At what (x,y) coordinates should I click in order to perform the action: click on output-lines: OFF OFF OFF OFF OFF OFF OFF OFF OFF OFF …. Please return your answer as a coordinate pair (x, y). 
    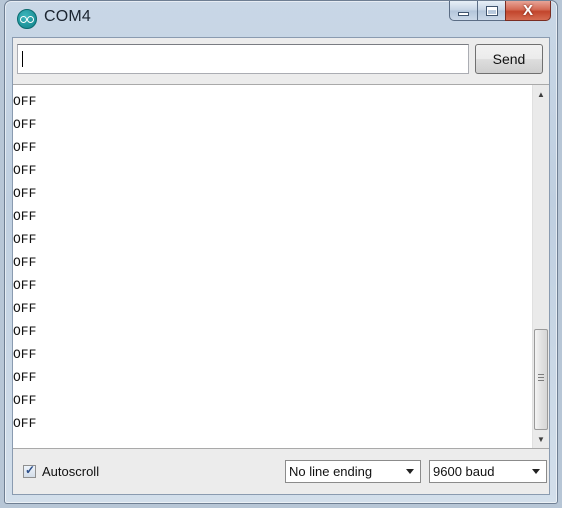
    Looking at the image, I should click on (24, 266).